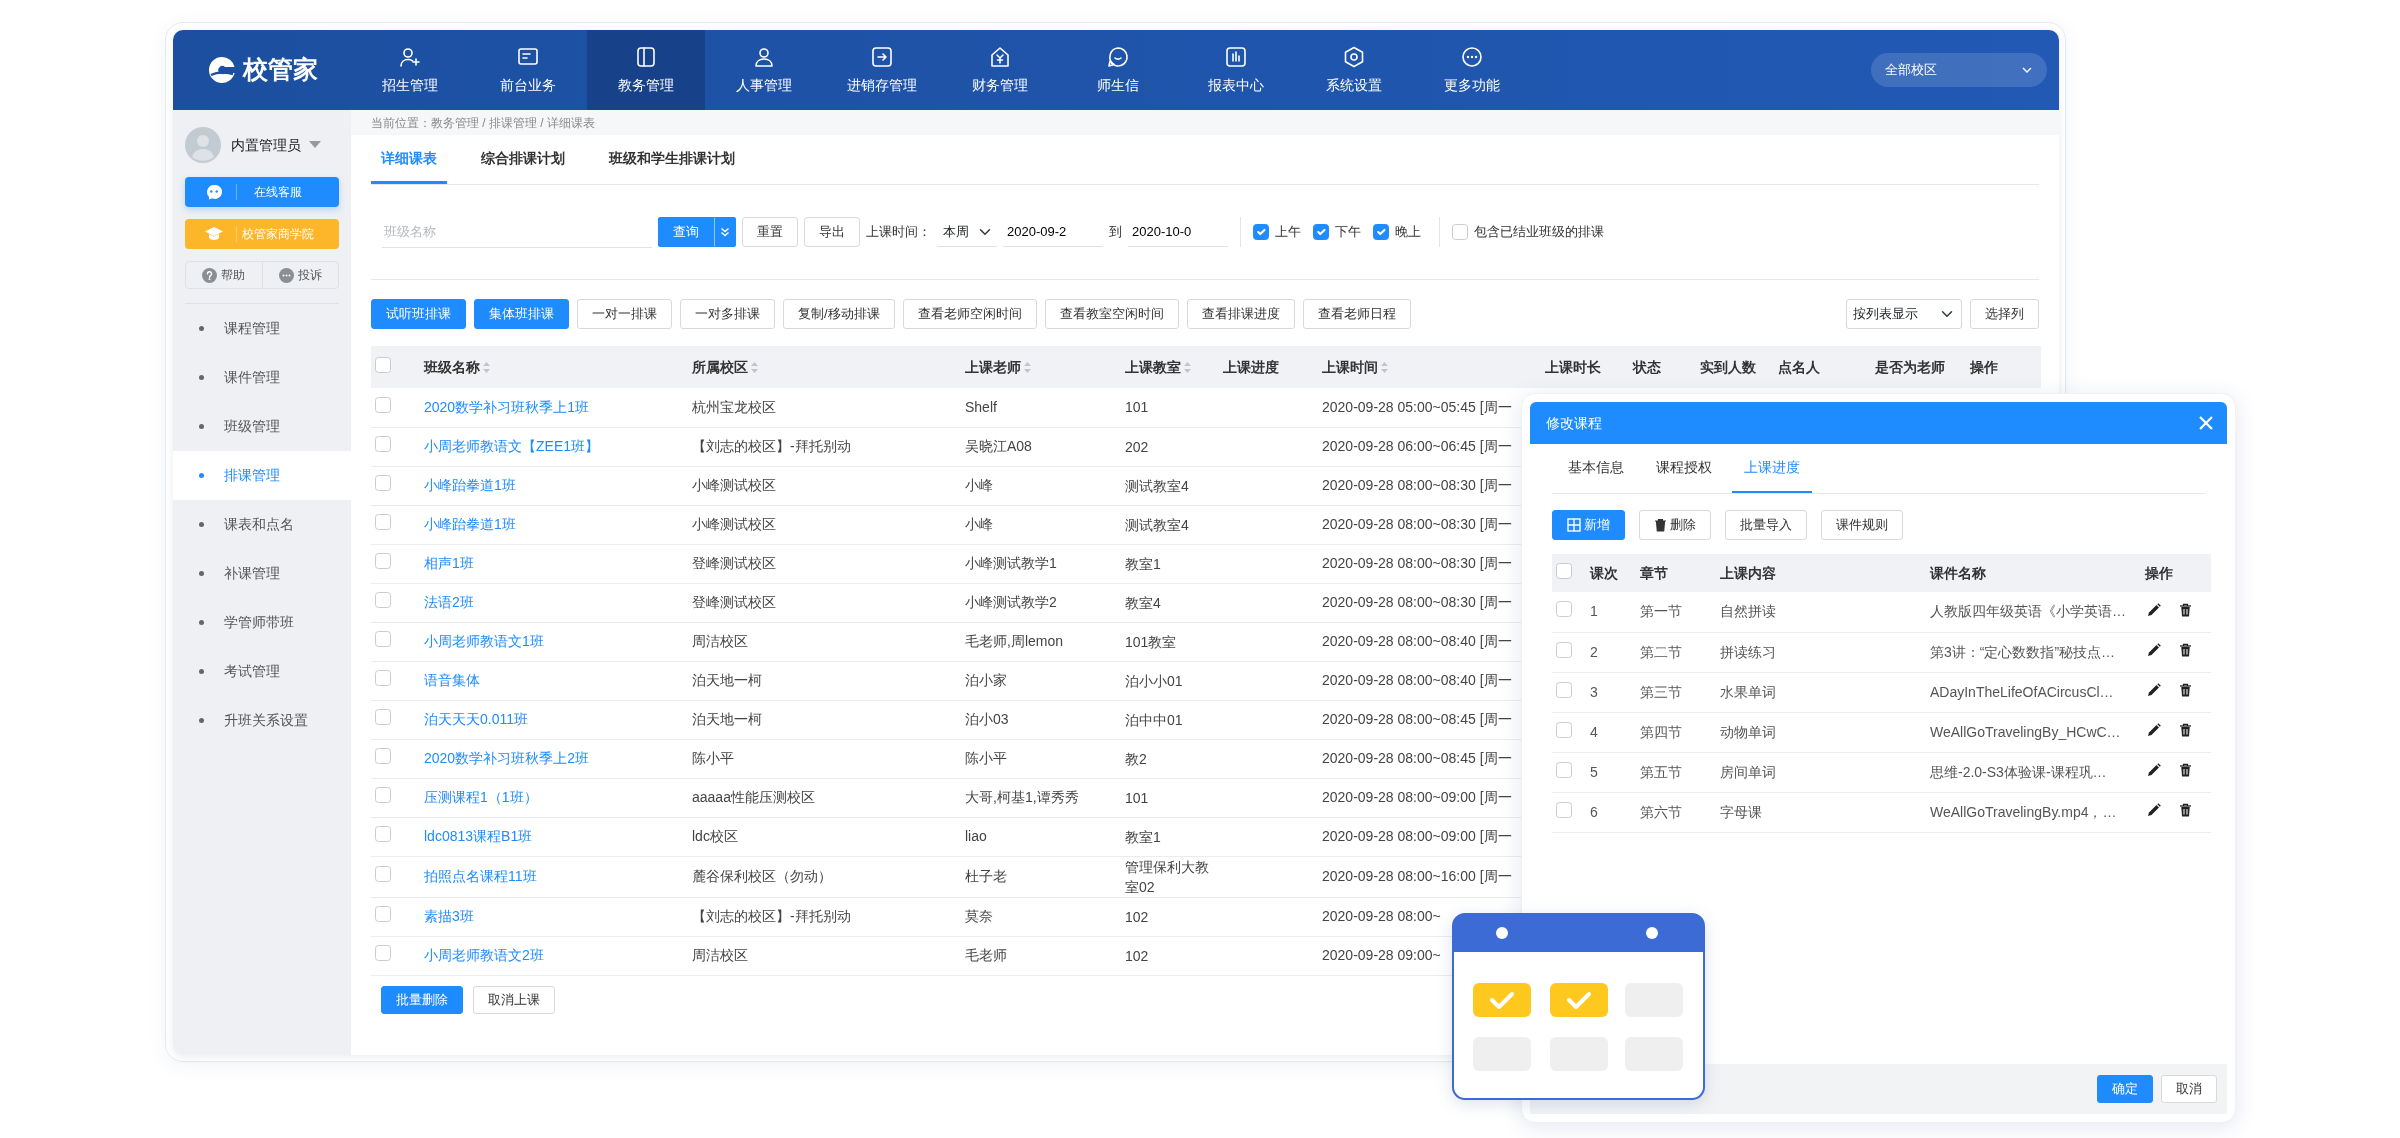  I want to click on class-link: 相声1班, so click(449, 563).